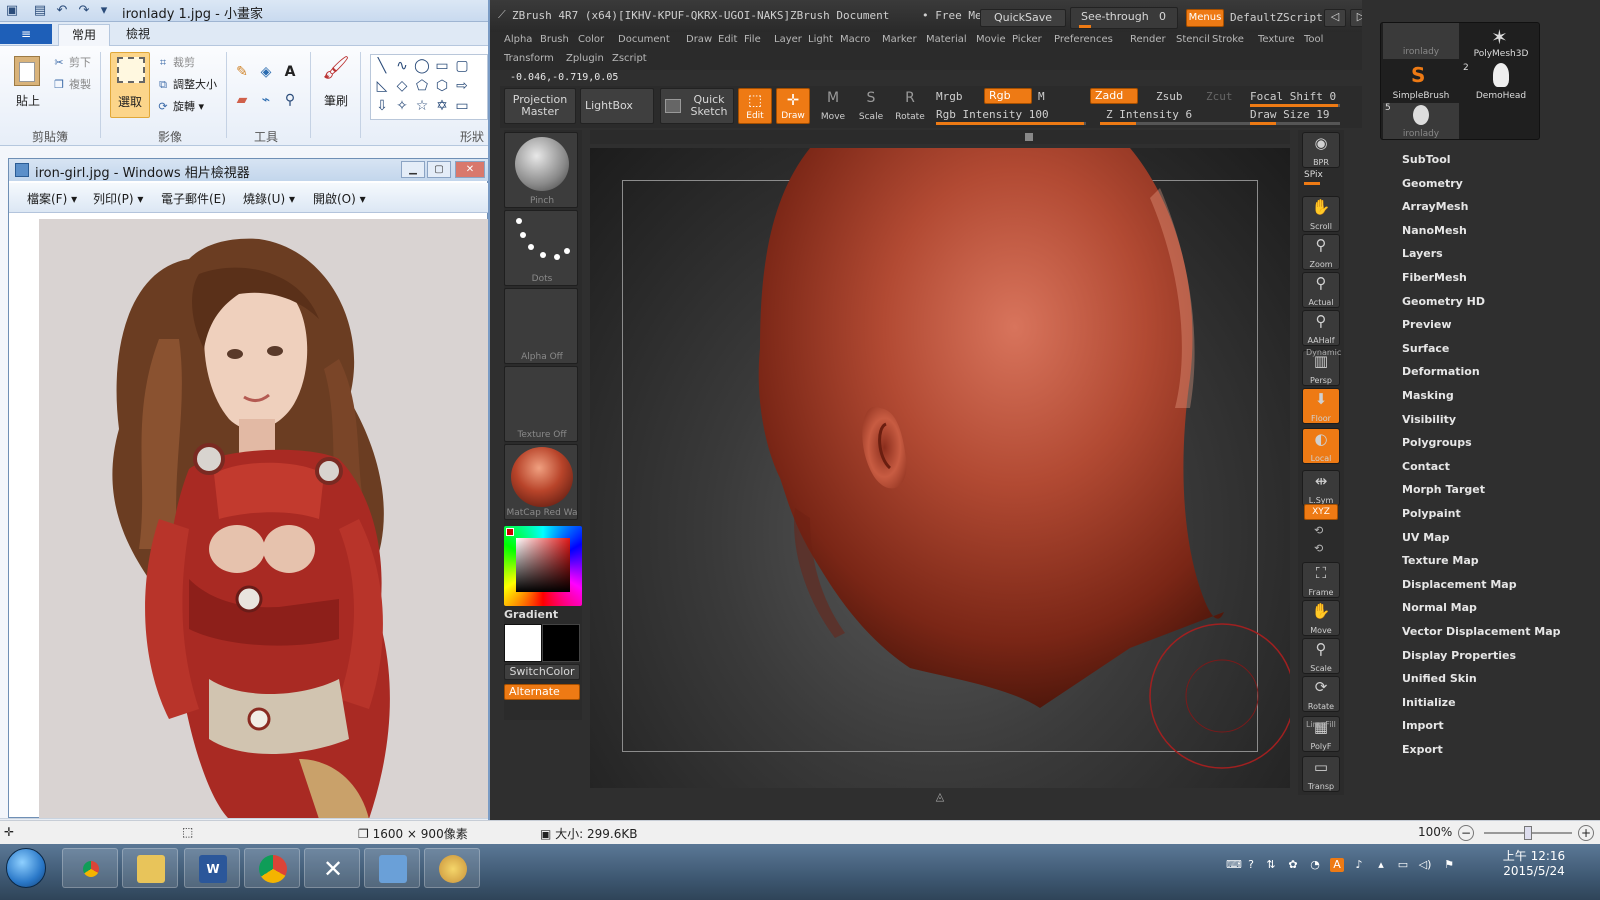 This screenshot has width=1600, height=900. Describe the element at coordinates (1305, 115) in the screenshot. I see `draw-size-slider: Draw Size 19` at that location.